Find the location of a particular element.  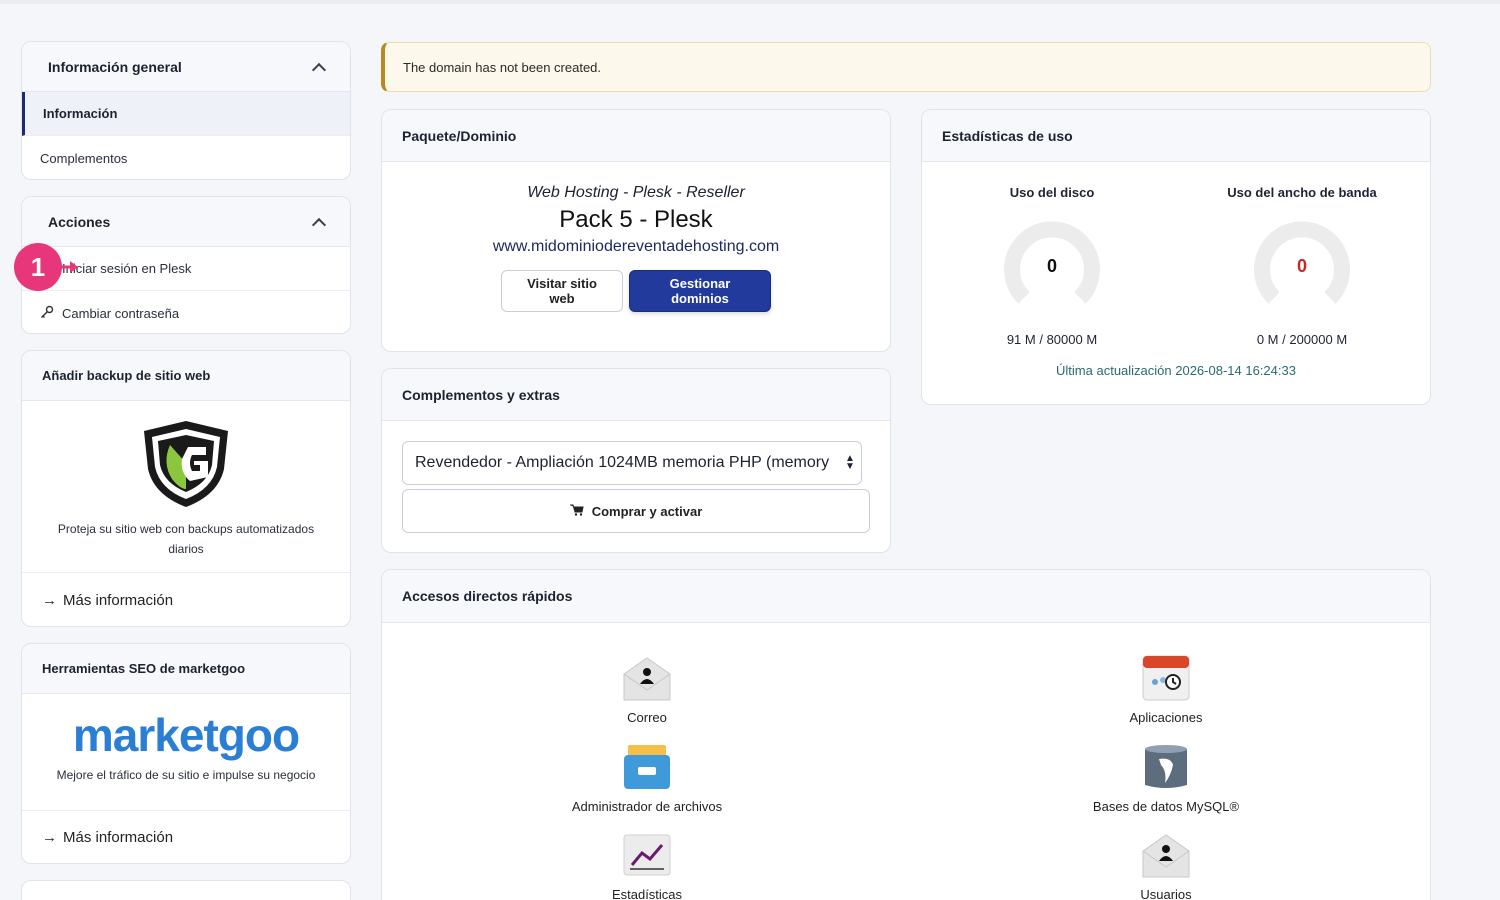

select-arrows-icon: ▲ ▼ is located at coordinates (850, 462).